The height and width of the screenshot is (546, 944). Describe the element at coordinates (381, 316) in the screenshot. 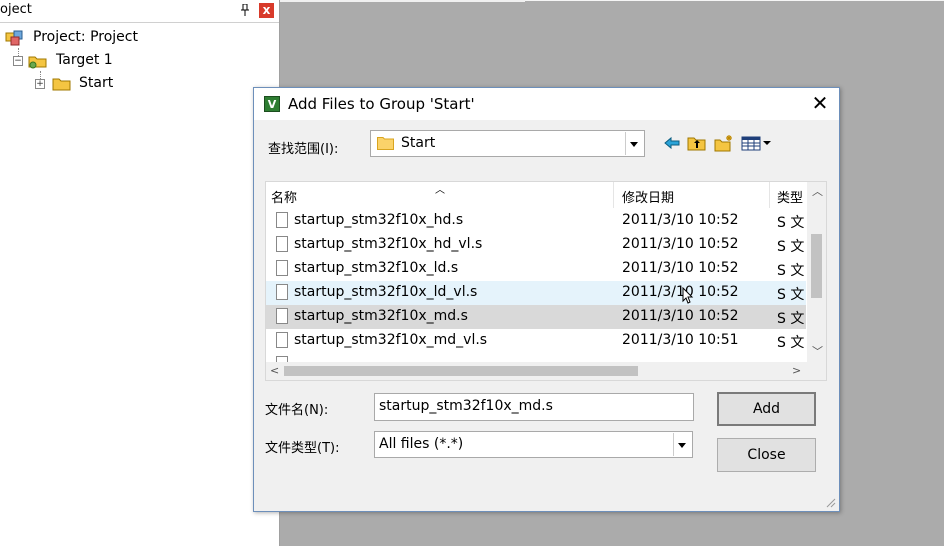

I see `file-name: startup_stm32f10x_md.s` at that location.